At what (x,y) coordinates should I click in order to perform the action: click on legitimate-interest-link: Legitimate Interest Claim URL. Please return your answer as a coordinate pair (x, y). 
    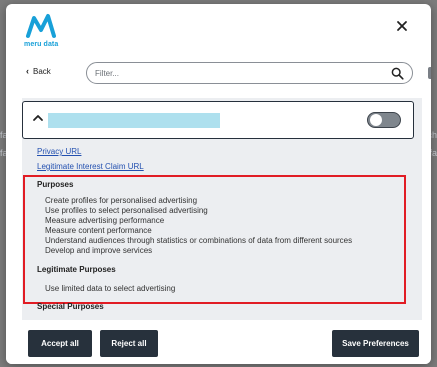
    Looking at the image, I should click on (90, 166).